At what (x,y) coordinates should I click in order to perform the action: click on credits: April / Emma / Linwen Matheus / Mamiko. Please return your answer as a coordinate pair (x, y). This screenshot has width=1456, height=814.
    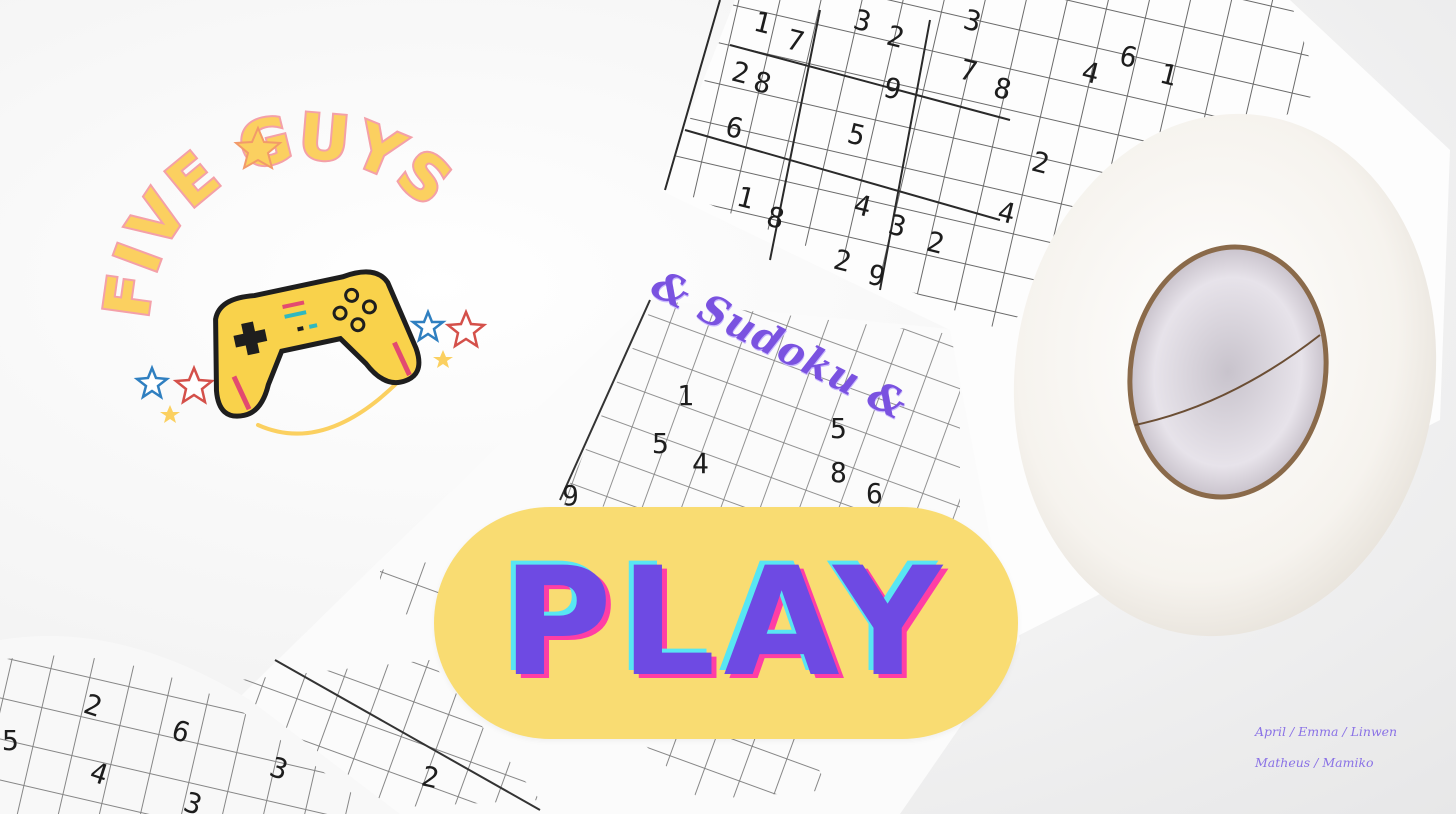
    Looking at the image, I should click on (1326, 747).